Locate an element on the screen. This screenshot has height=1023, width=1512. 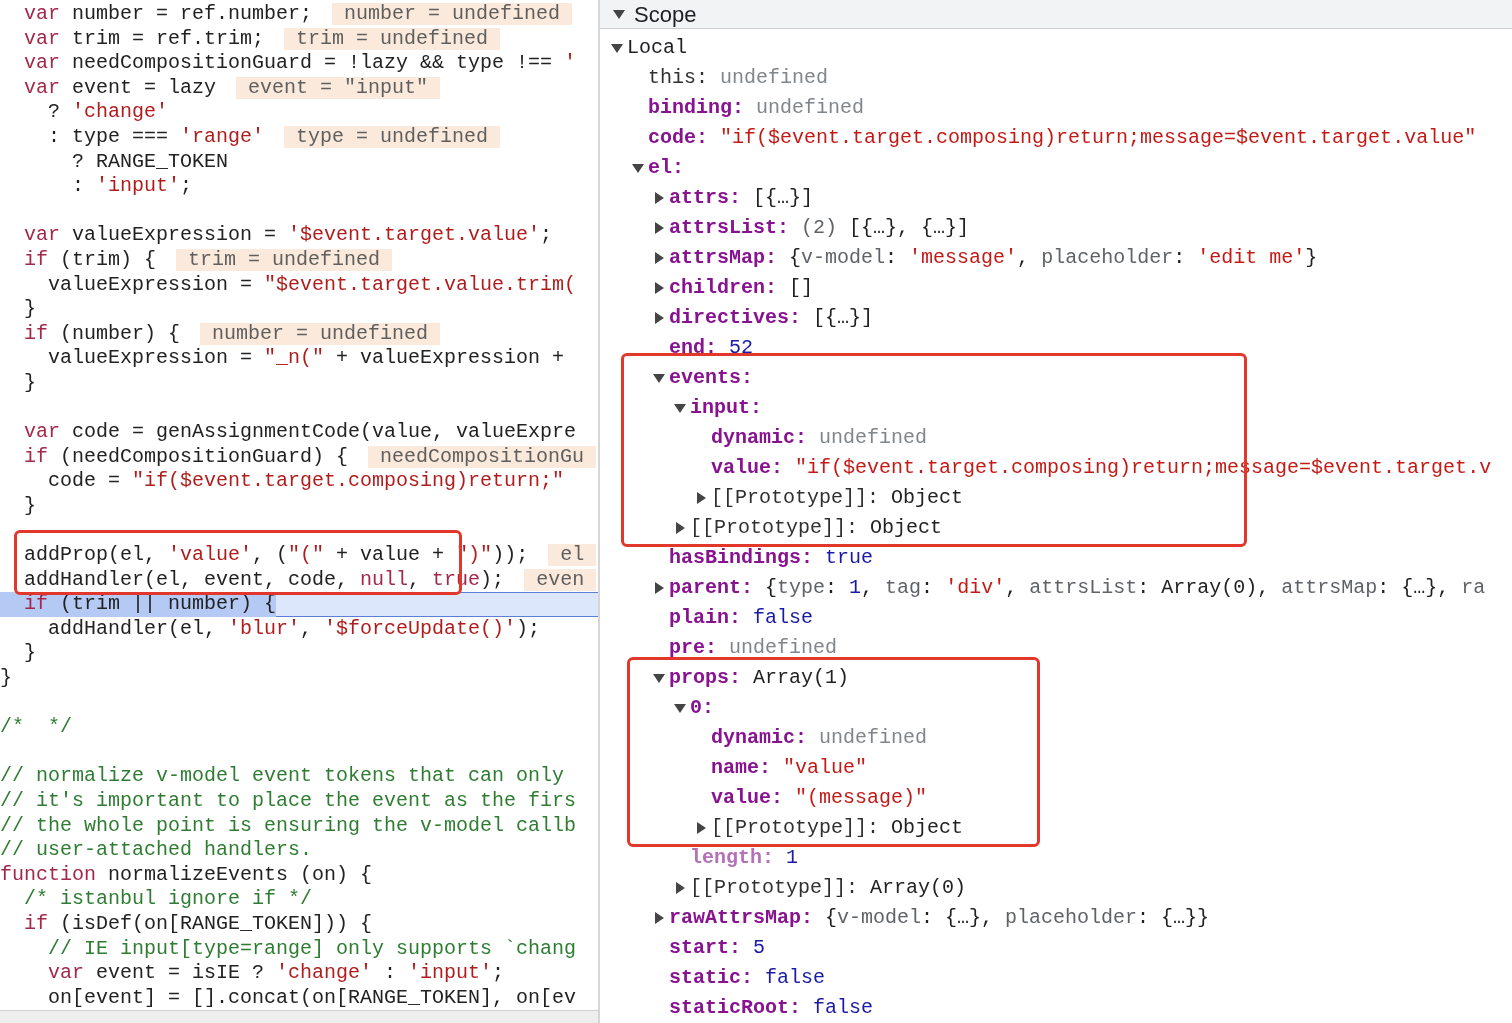
code-text: // the whole point is ensuring the v-model callb is located at coordinates (288, 826).